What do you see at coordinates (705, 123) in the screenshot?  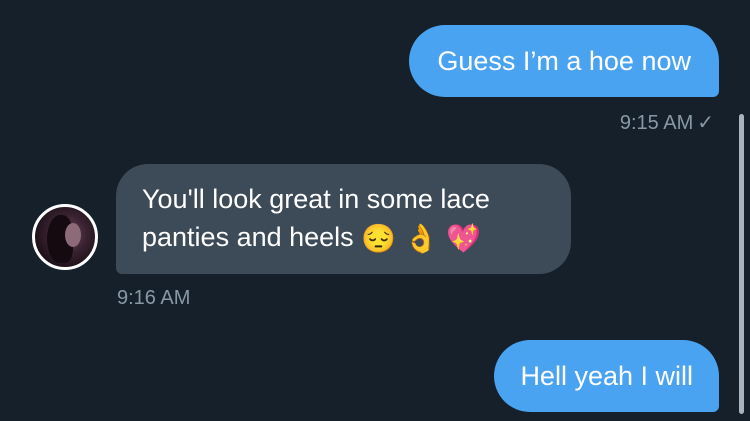 I see `read-check-icon: ✓` at bounding box center [705, 123].